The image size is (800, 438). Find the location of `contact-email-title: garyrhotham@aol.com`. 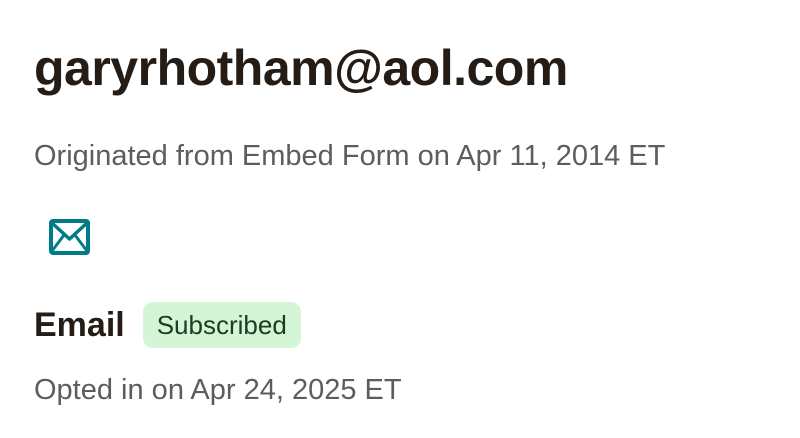

contact-email-title: garyrhotham@aol.com is located at coordinates (301, 68).